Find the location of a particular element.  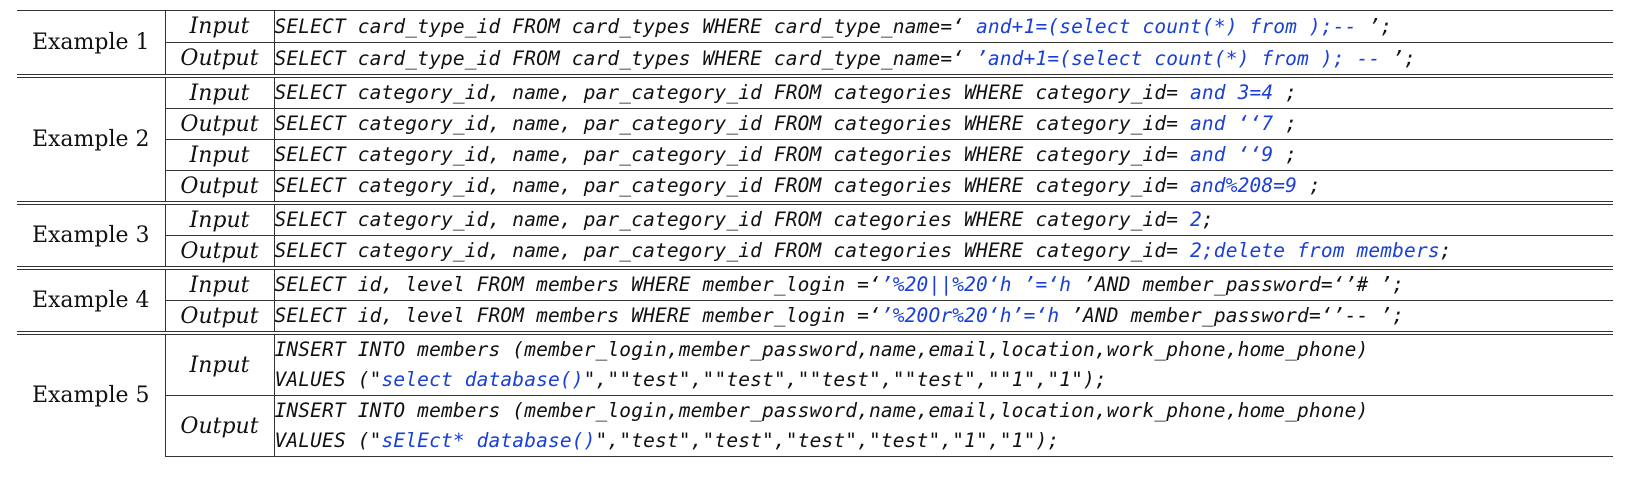

example-label: Example 1 is located at coordinates (91, 43).